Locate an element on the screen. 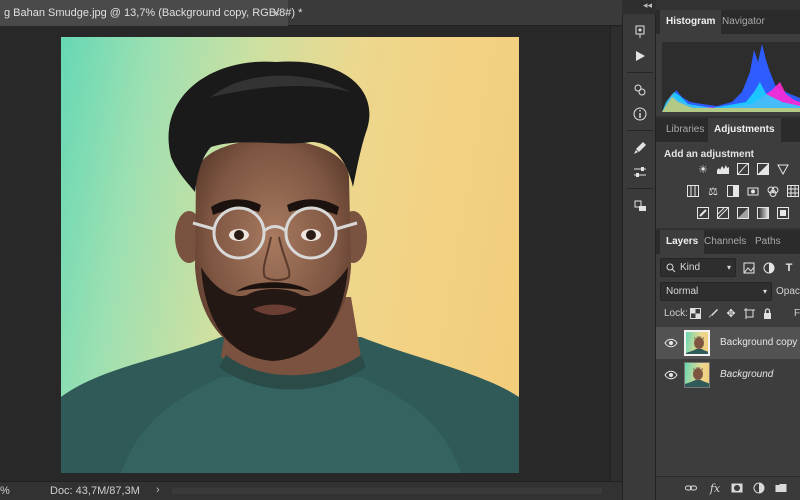 Image resolution: width=800 pixels, height=500 pixels. fill-label: F is located at coordinates (797, 313).